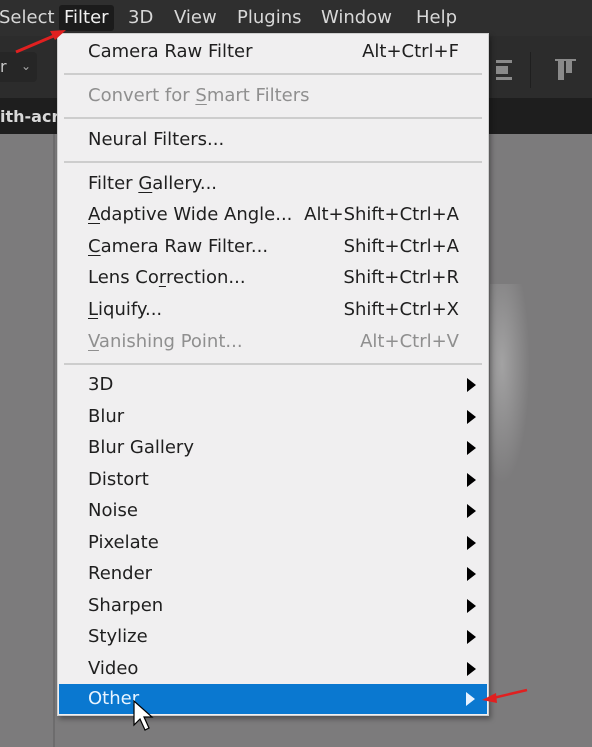 This screenshot has height=747, width=592. I want to click on menu-3d: 3D, so click(140, 18).